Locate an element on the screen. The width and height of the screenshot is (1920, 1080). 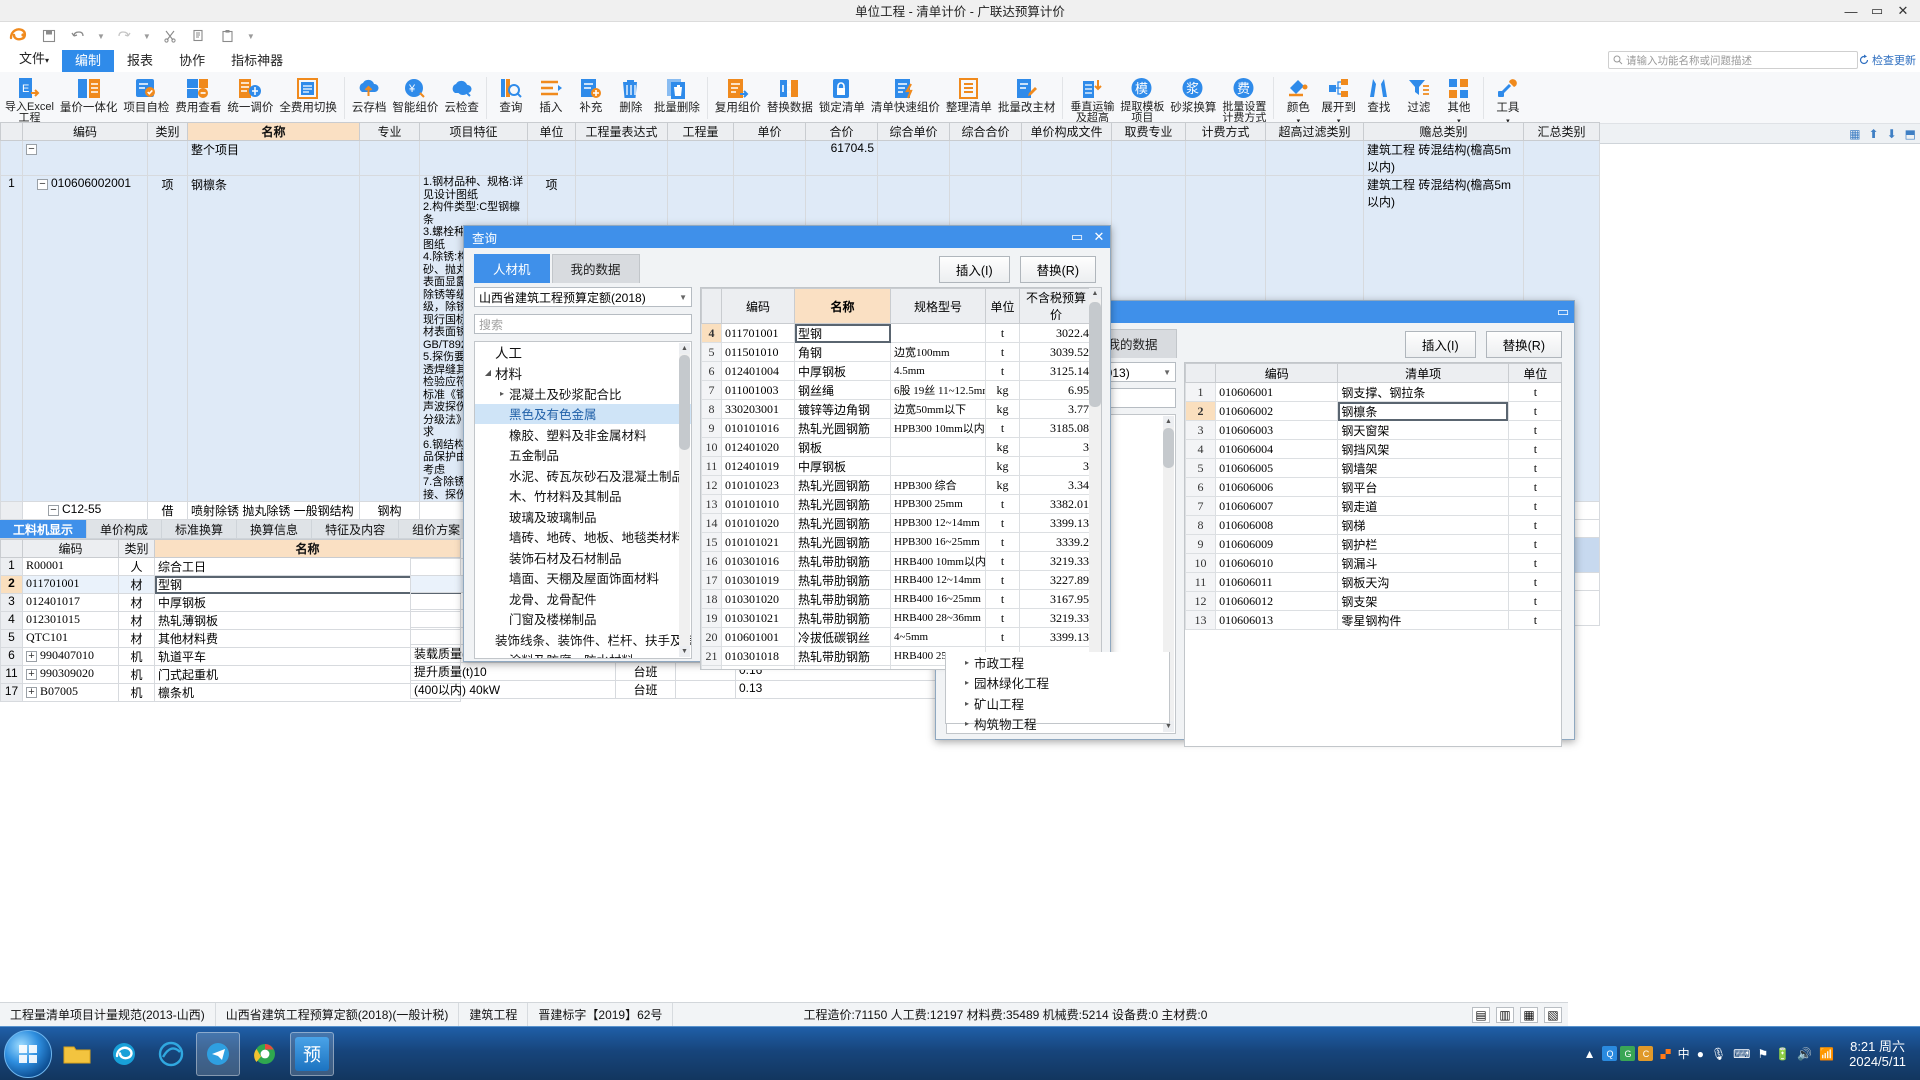
table-cell: 010606008 is located at coordinates (1277, 525).